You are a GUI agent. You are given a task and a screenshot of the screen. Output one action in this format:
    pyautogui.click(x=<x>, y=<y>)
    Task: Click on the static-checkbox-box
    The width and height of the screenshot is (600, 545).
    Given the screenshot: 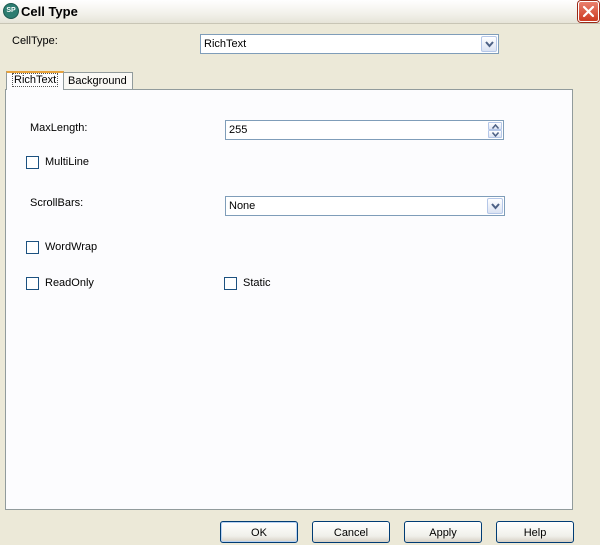 What is the action you would take?
    pyautogui.click(x=230, y=283)
    